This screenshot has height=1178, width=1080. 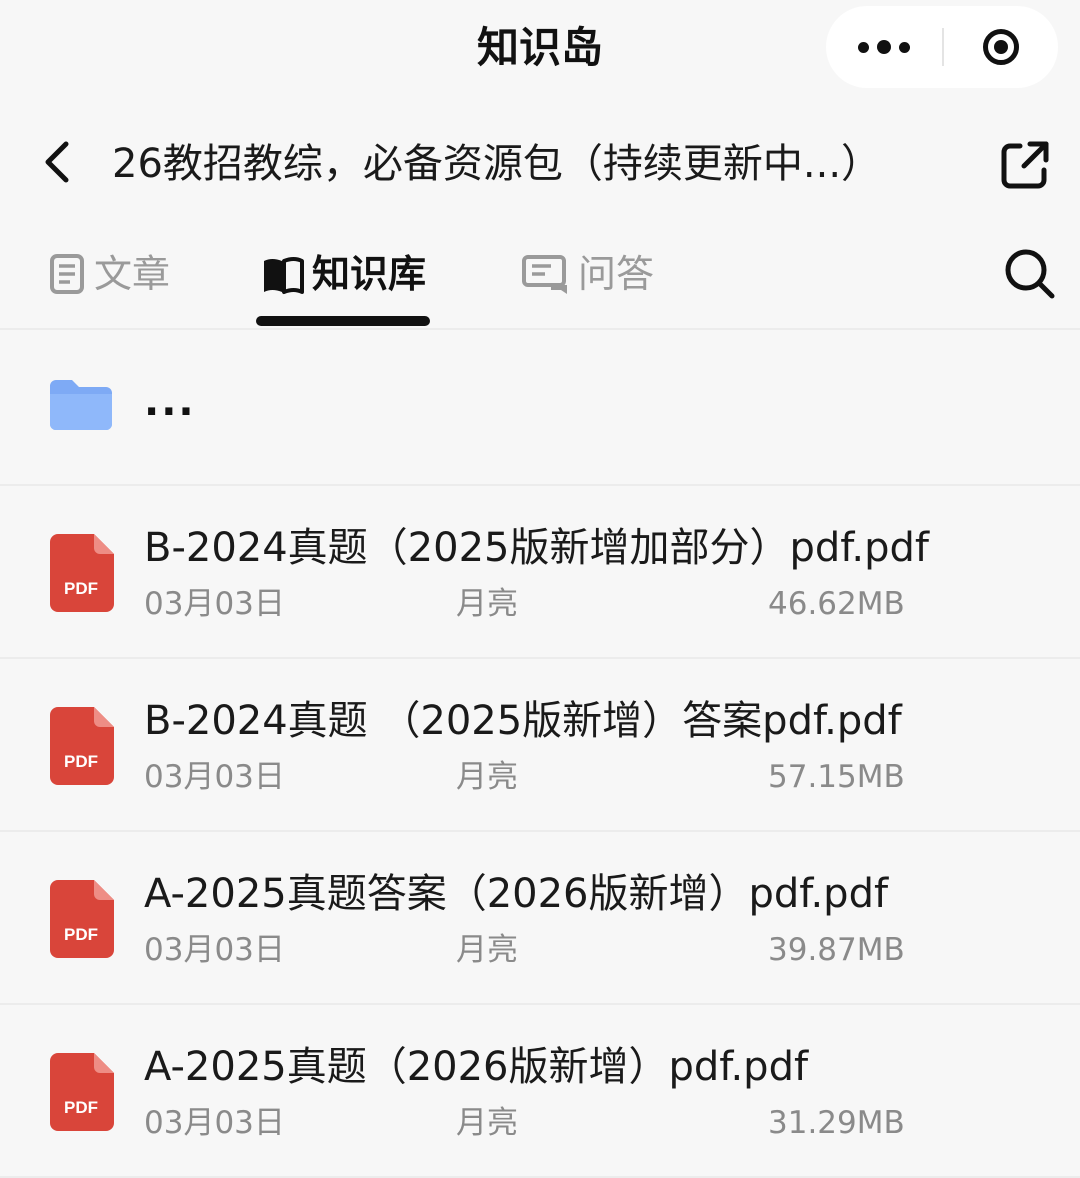 I want to click on tab-knowledge-base-label: 知识库, so click(x=369, y=274).